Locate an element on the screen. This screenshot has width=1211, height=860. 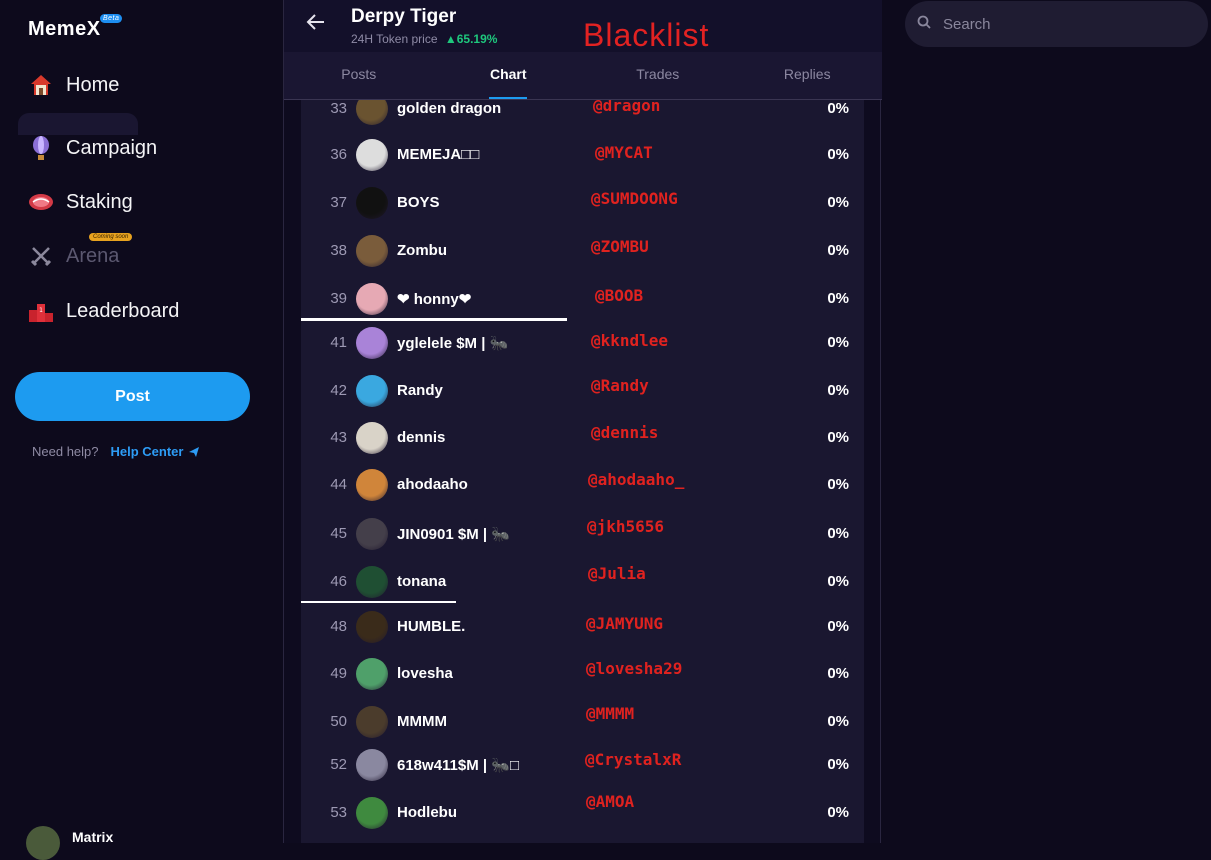
holder-name: Hodlebu is located at coordinates (427, 812).